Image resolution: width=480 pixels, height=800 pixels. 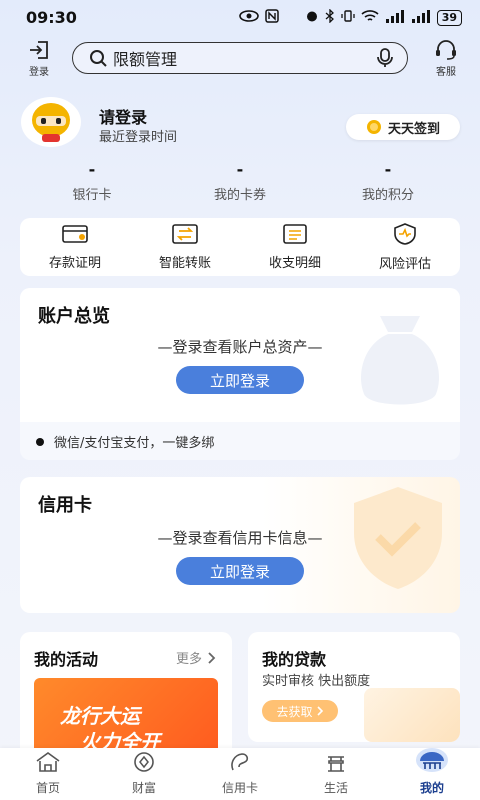 I want to click on customer-service-button: 客服, so click(x=446, y=59).